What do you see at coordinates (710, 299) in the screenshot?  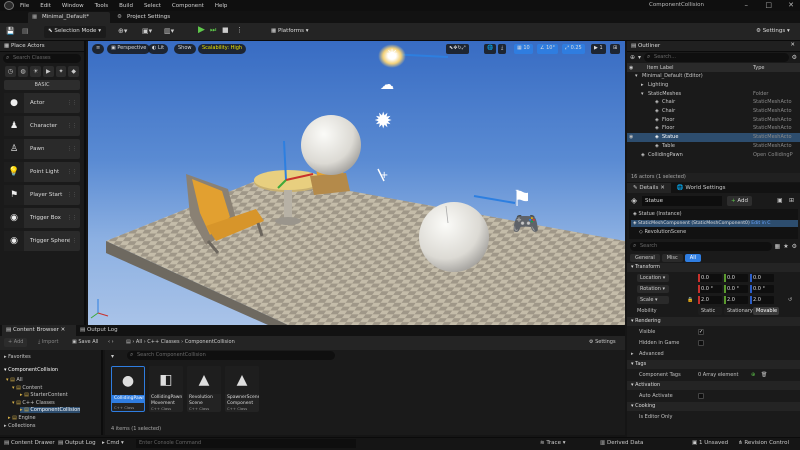 I see `scale-x-field: 2.0` at bounding box center [710, 299].